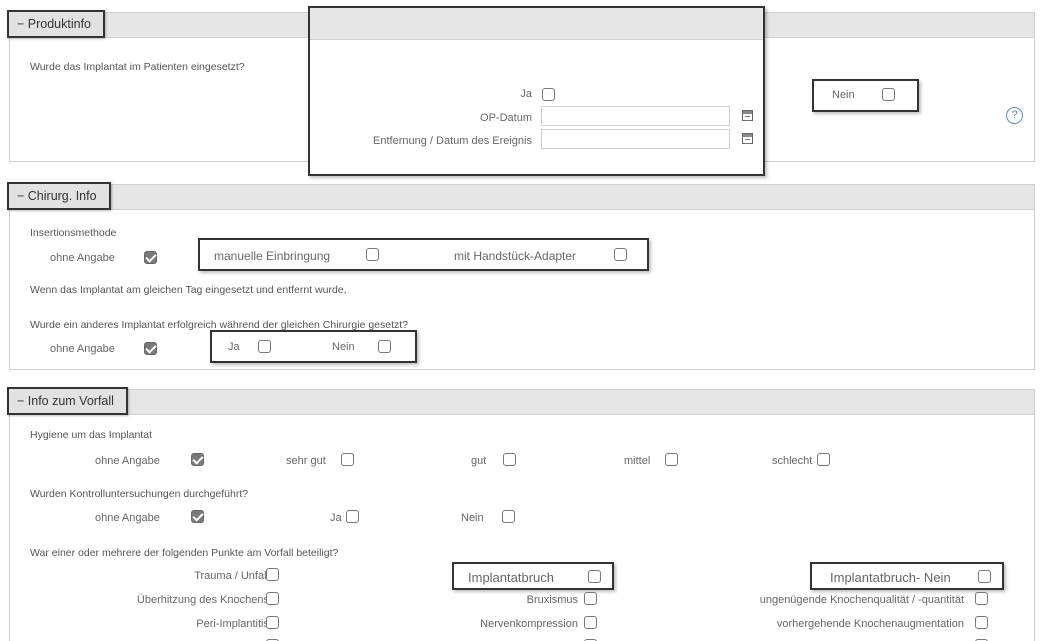 Image resolution: width=1041 pixels, height=641 pixels. I want to click on produktinfo-title: − Produktinfo, so click(56, 24).